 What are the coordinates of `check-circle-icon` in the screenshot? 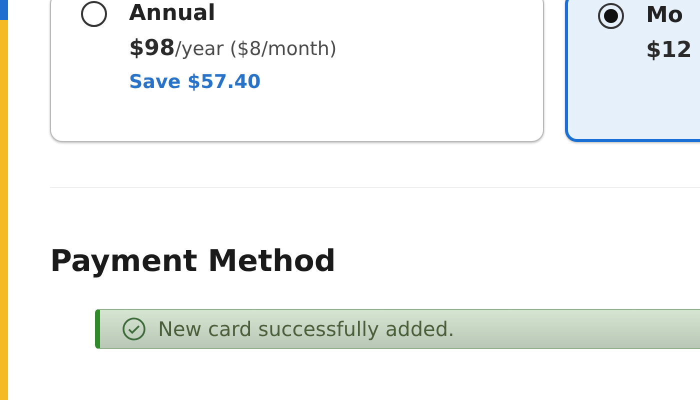 It's located at (134, 329).